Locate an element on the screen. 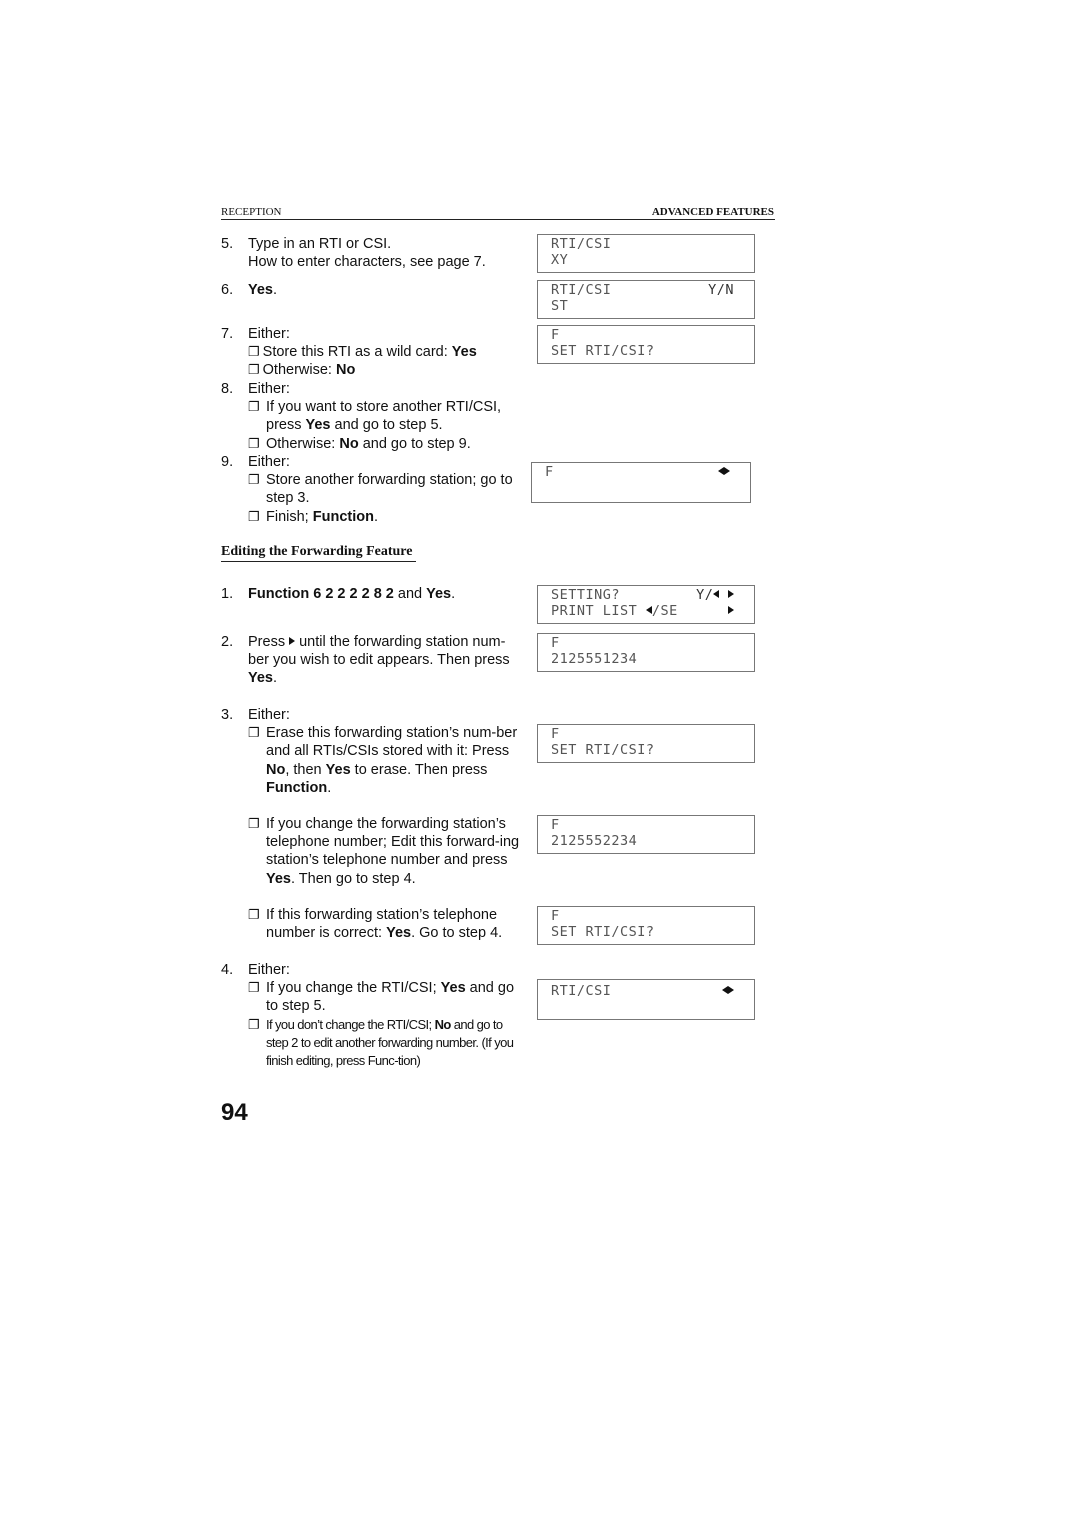  page-number: 94 is located at coordinates (234, 1112).